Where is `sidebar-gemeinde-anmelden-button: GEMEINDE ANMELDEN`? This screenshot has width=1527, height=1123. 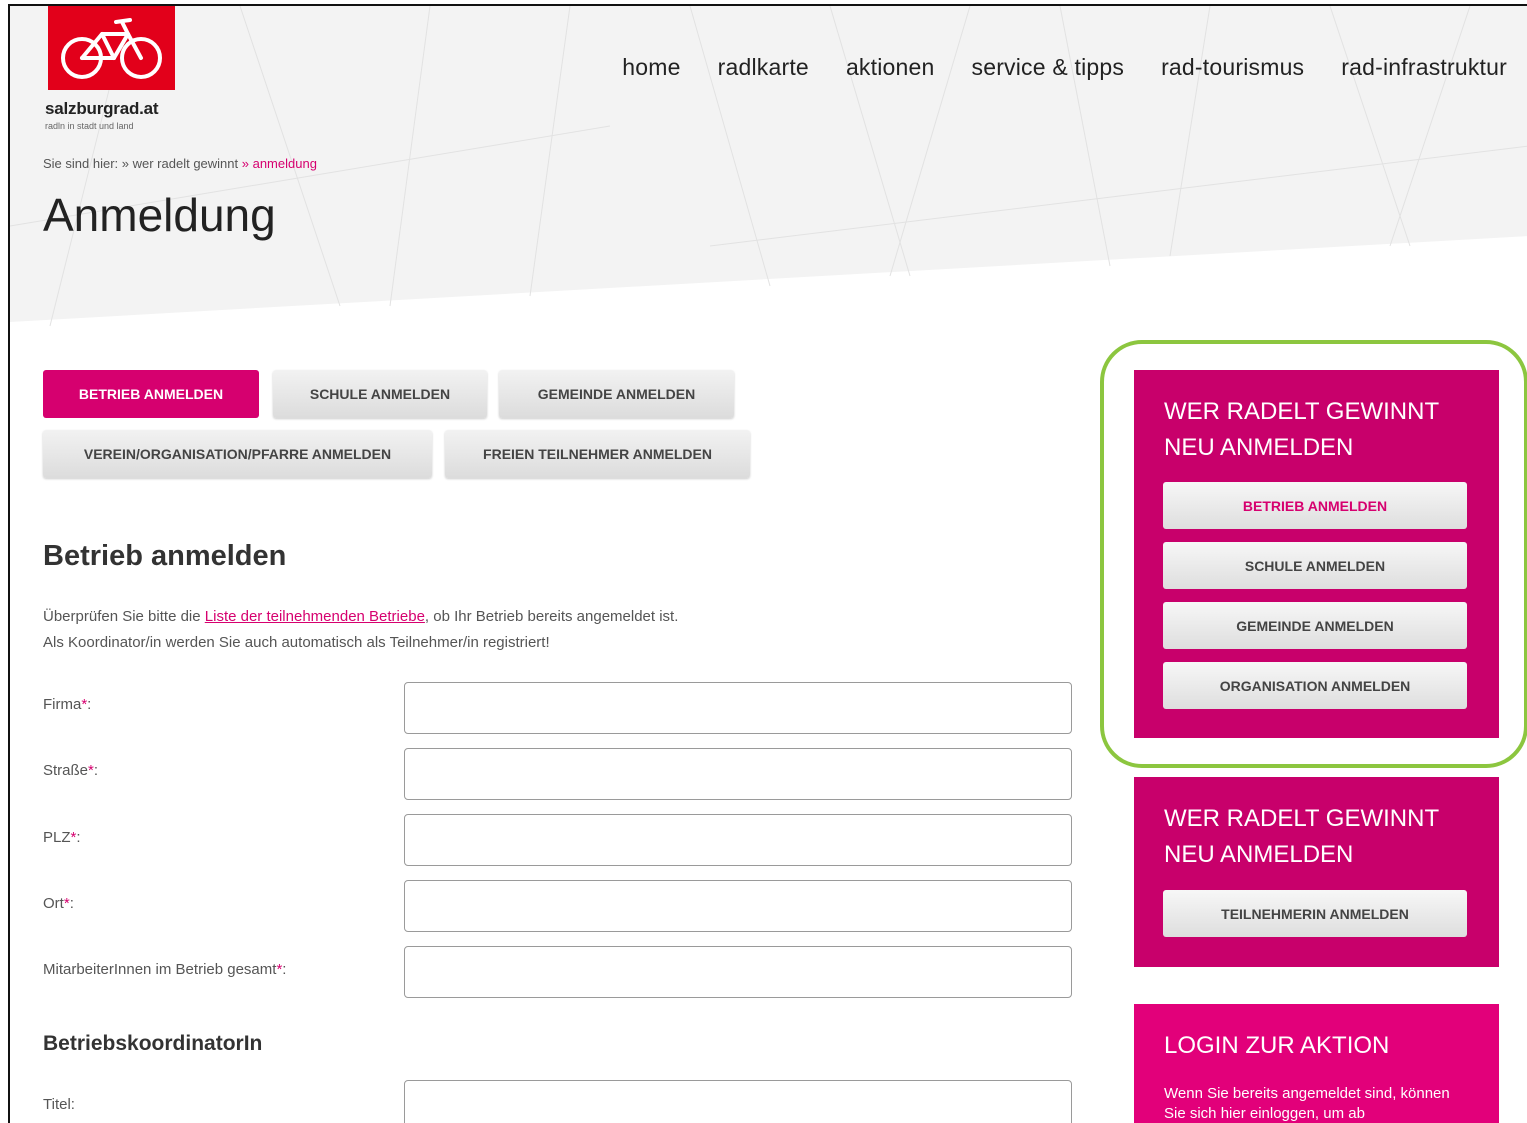 sidebar-gemeinde-anmelden-button: GEMEINDE ANMELDEN is located at coordinates (1315, 625).